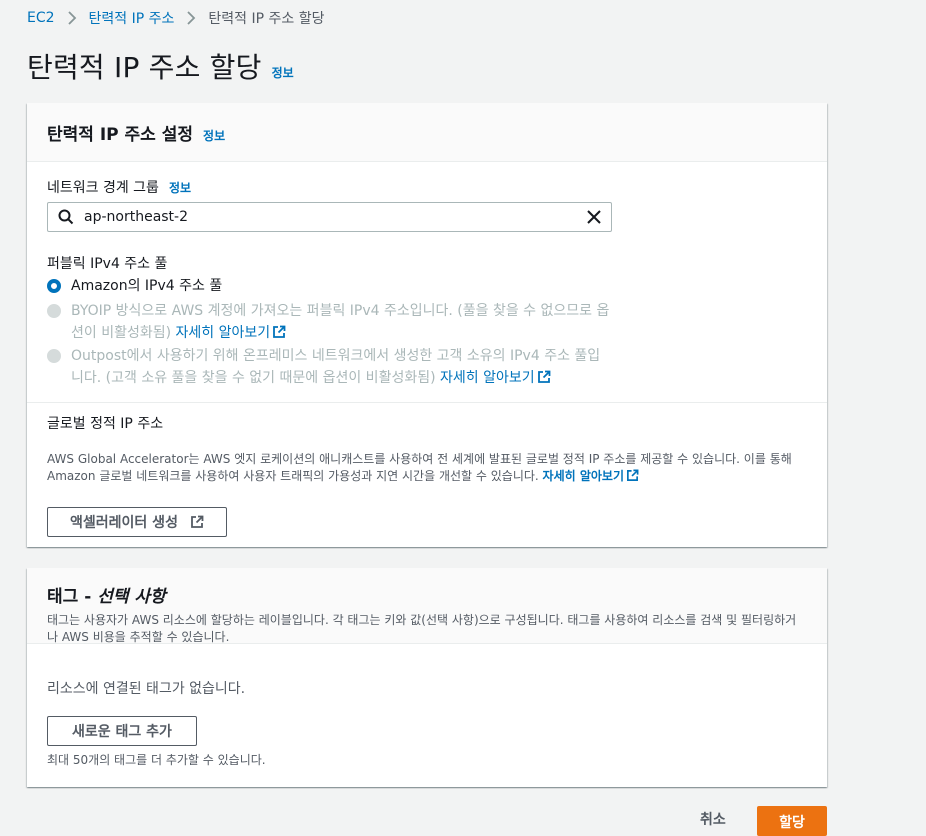 The width and height of the screenshot is (926, 836). I want to click on page-header: 탄력적 IP 주소 할당 정보, so click(160, 66).